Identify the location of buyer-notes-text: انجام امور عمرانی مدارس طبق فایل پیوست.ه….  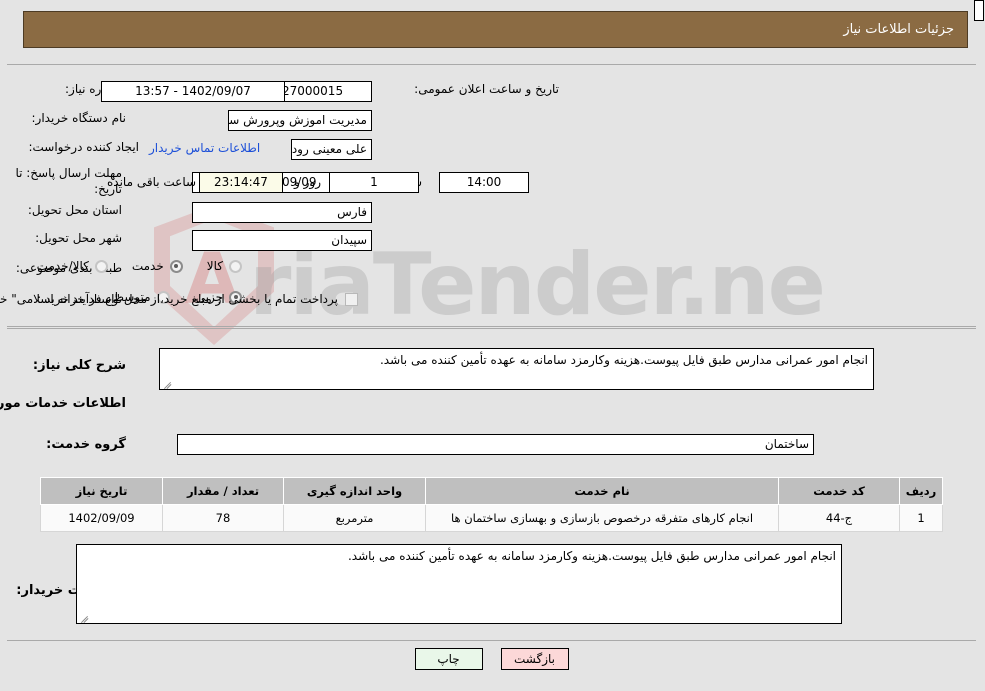
(592, 556).